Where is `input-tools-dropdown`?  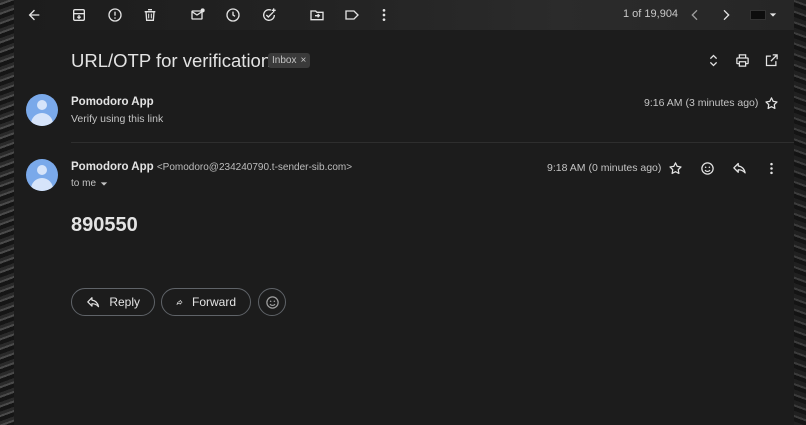 input-tools-dropdown is located at coordinates (764, 15).